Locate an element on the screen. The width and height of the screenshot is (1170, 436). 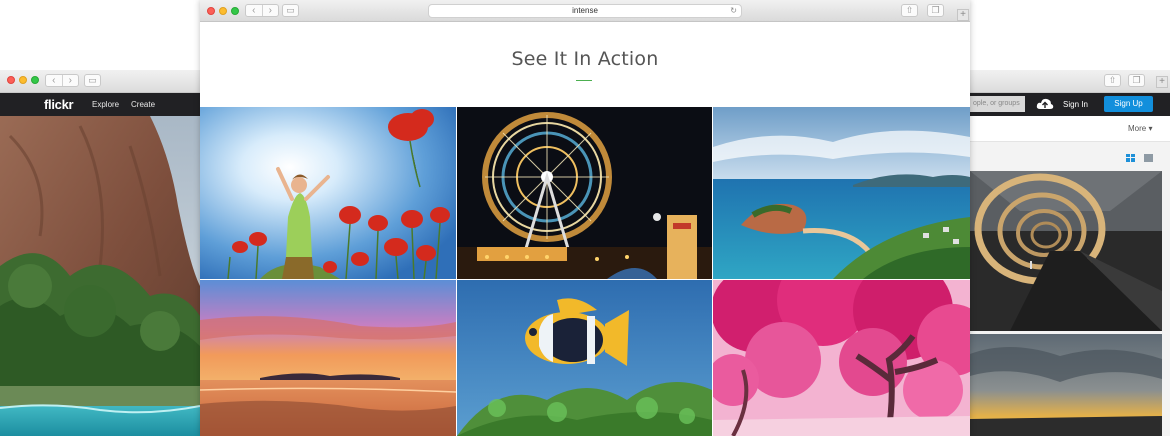
flickr-logo: flickr is located at coordinates (59, 104).